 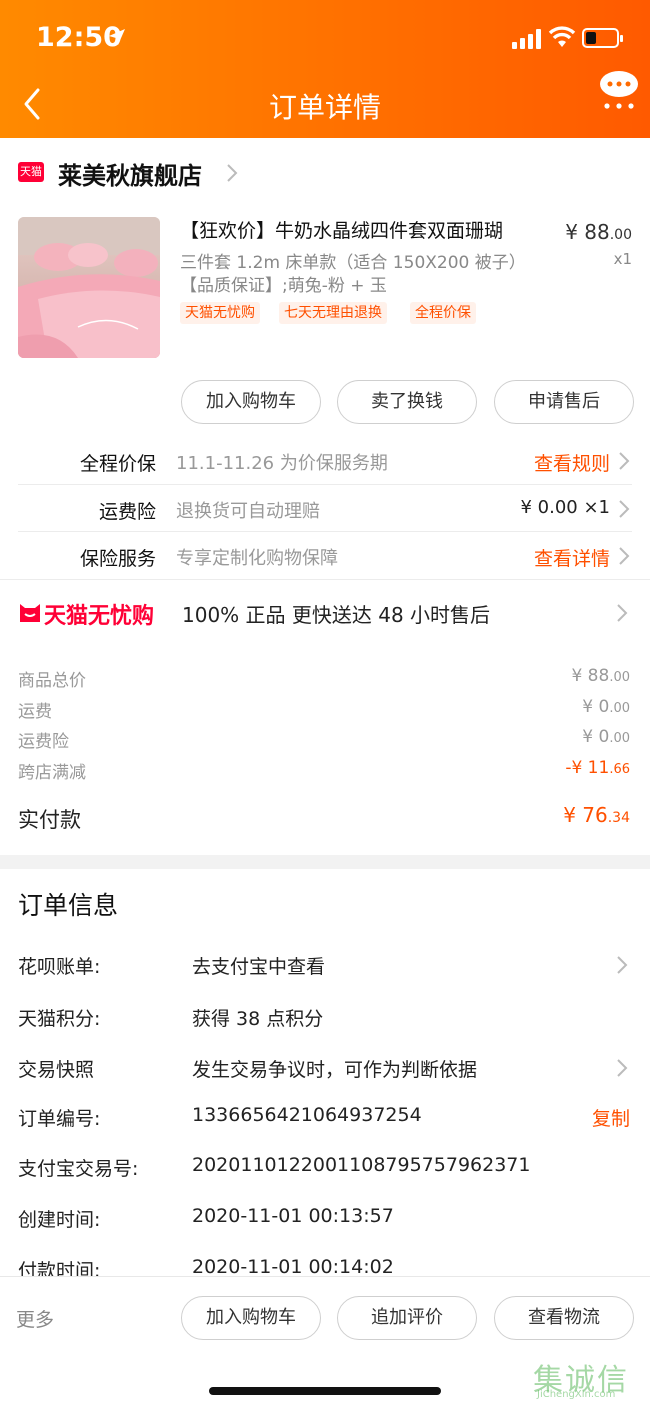 What do you see at coordinates (220, 313) in the screenshot?
I see `tag-tmall-worry-free: 天猫无忧购` at bounding box center [220, 313].